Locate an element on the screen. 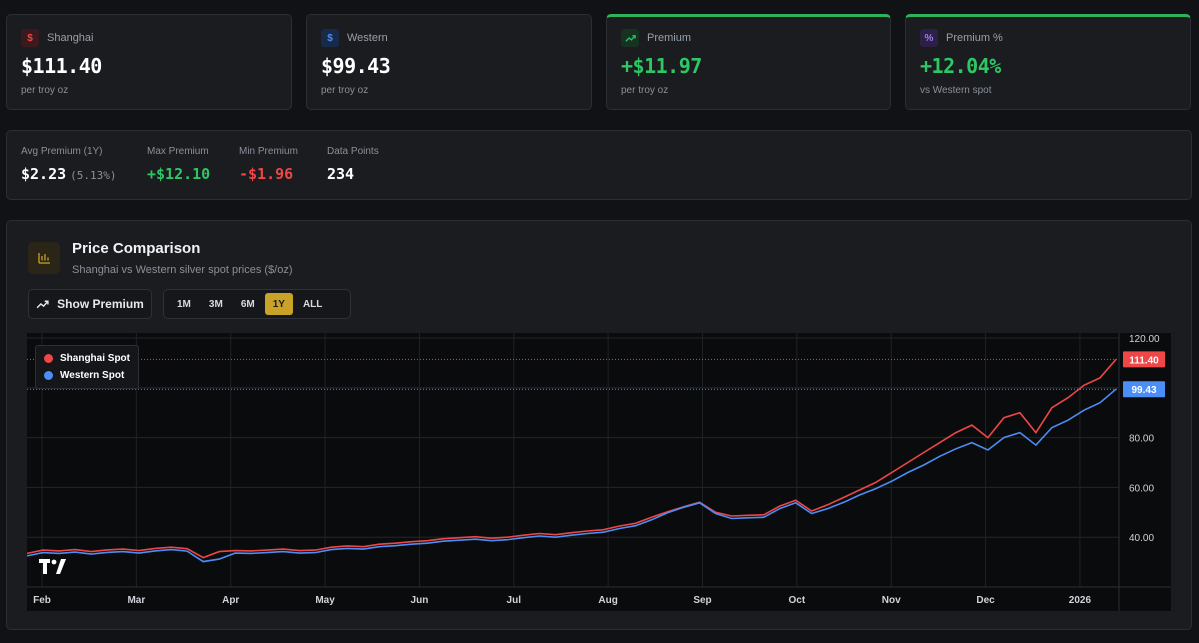 Image resolution: width=1199 pixels, height=643 pixels. x-tick-label: Dec is located at coordinates (985, 600).